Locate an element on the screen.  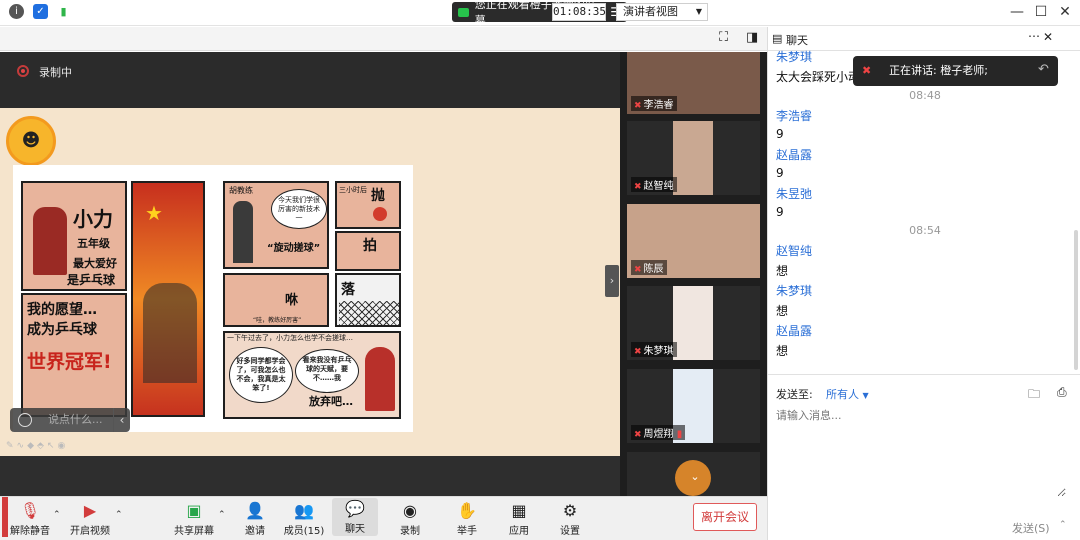
record-icon: ◉ is located at coordinates (410, 510).